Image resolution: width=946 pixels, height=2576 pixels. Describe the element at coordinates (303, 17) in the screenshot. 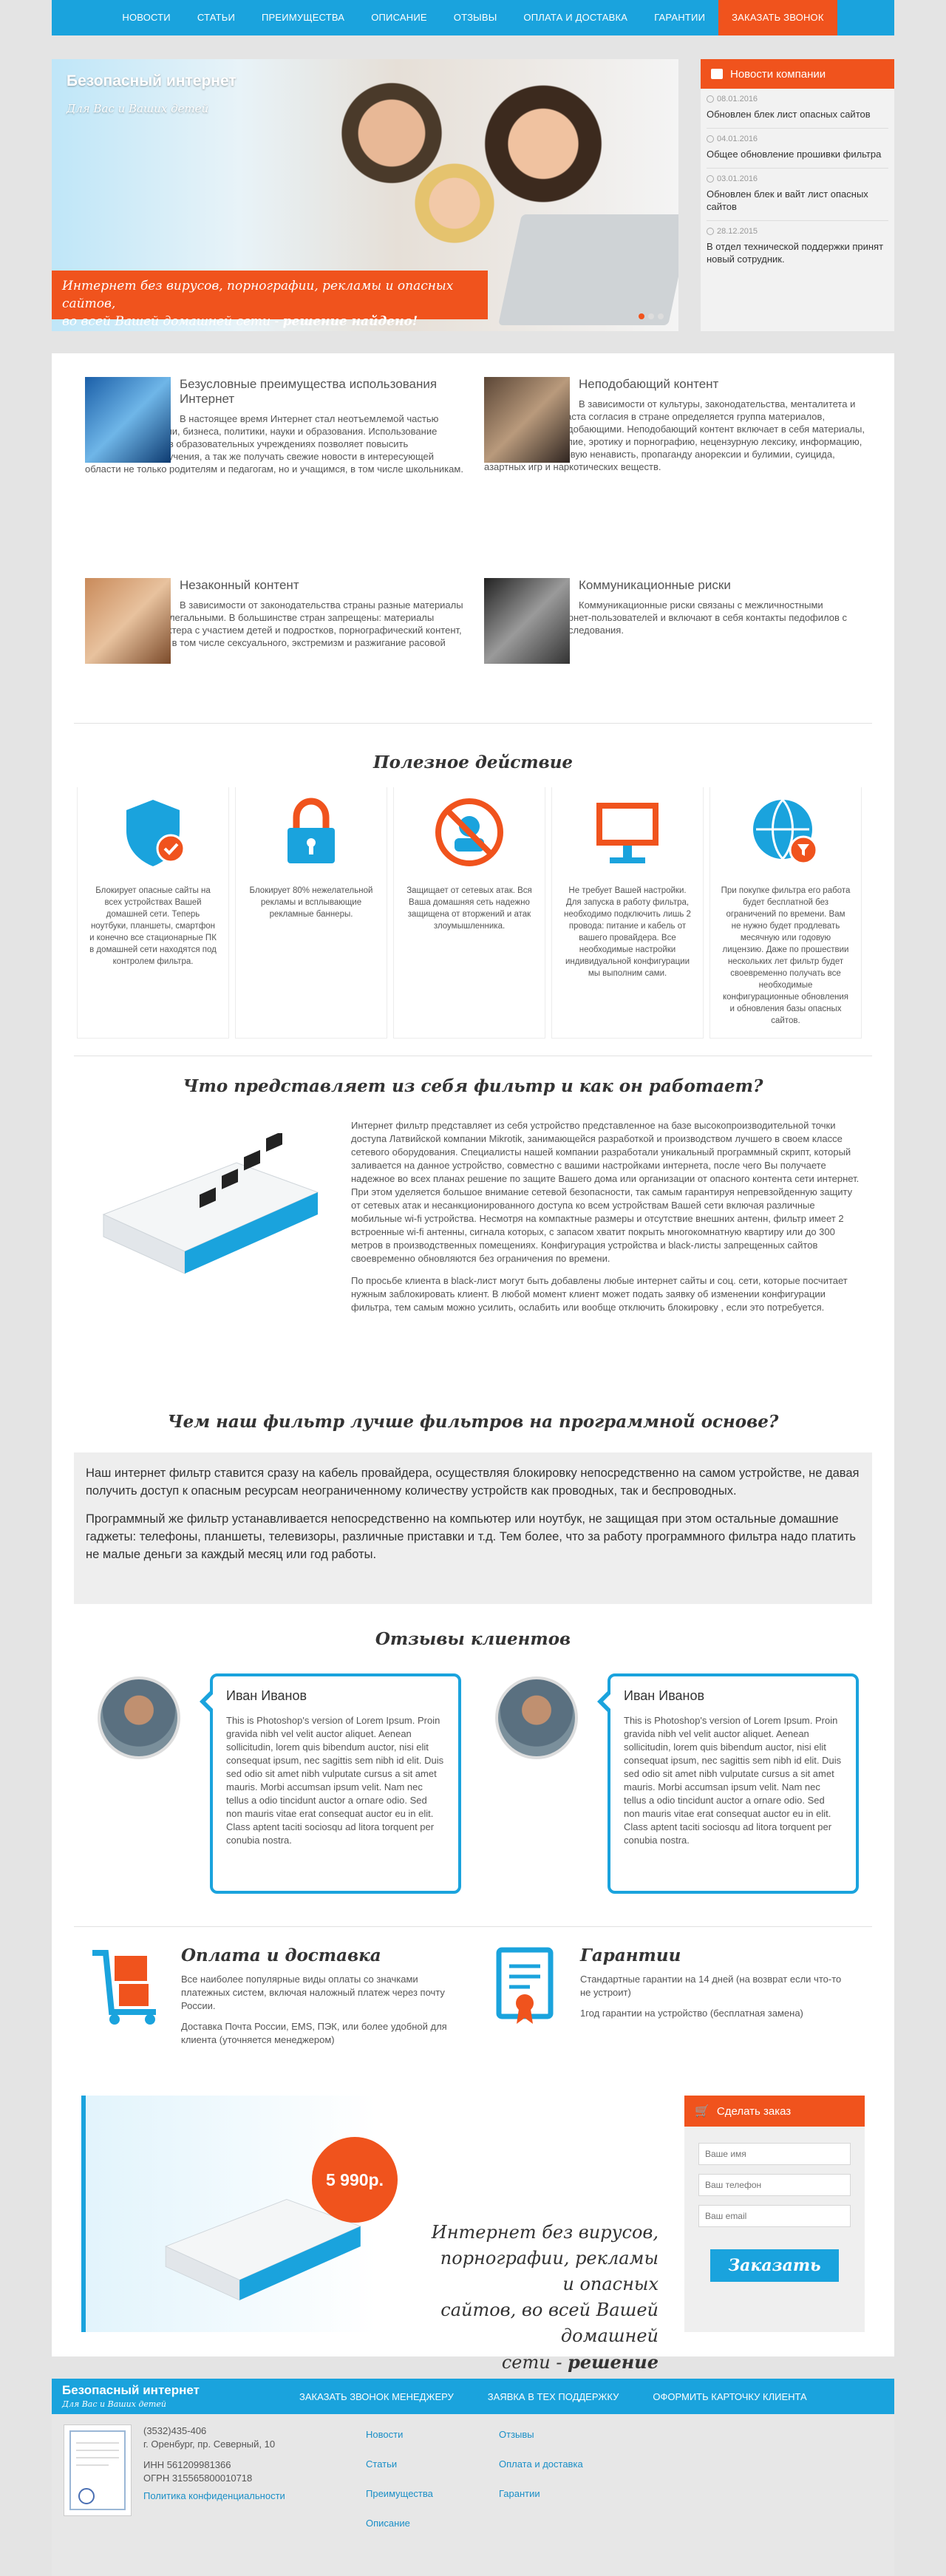

I see `nav-advantages: ПРЕИМУЩЕСТВА` at that location.